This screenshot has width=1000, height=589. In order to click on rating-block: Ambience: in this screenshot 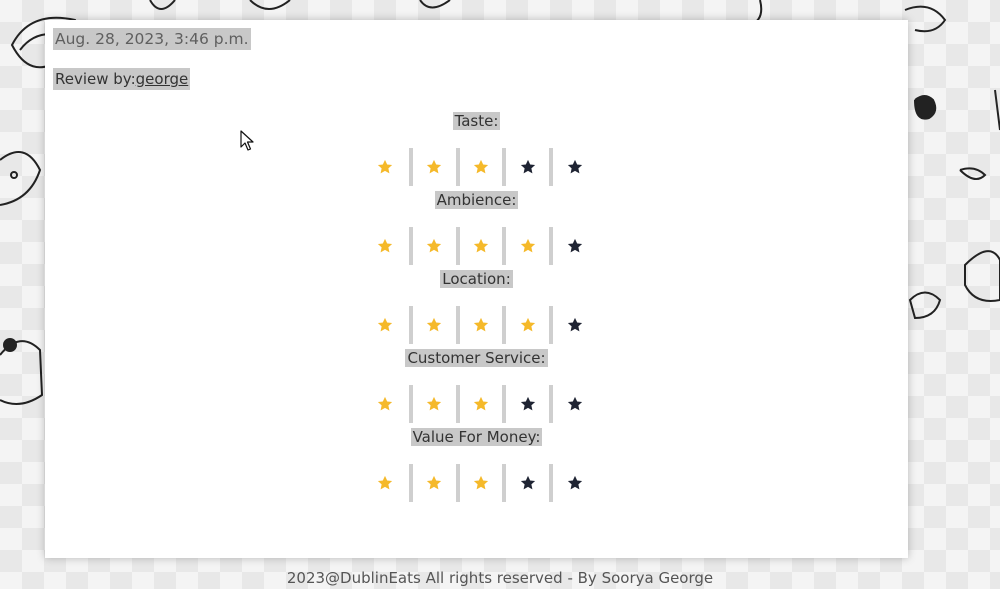, I will do `click(476, 228)`.